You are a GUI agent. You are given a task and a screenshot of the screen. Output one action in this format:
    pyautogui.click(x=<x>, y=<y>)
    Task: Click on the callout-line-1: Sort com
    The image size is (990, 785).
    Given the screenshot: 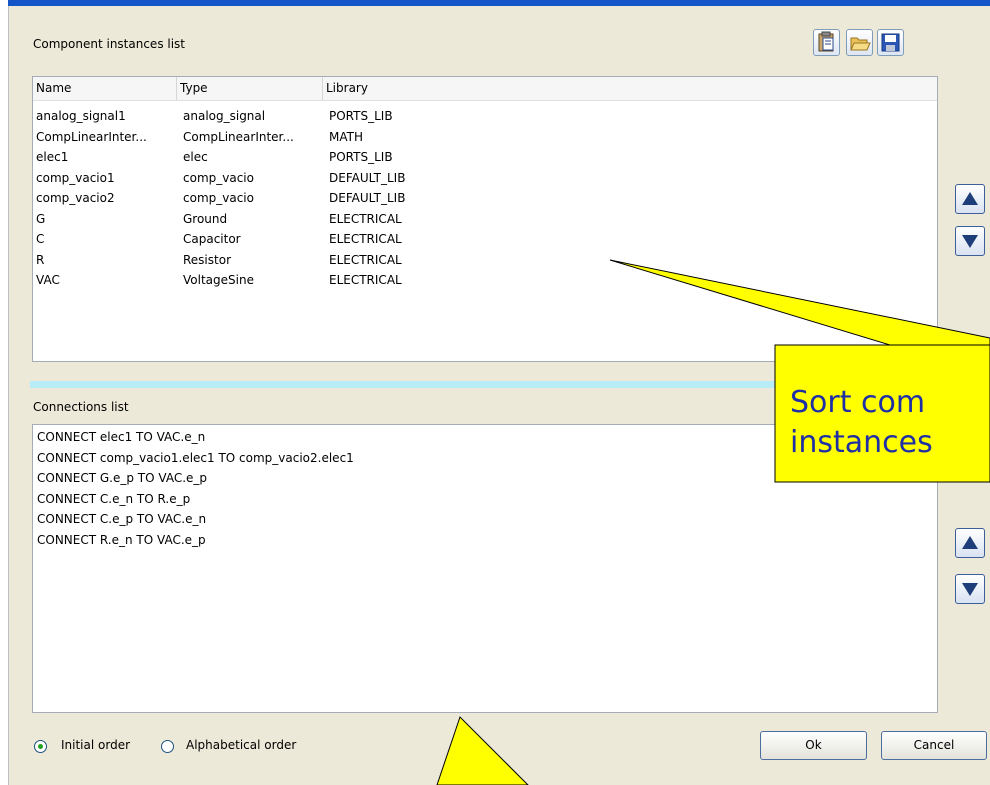 What is the action you would take?
    pyautogui.click(x=858, y=402)
    